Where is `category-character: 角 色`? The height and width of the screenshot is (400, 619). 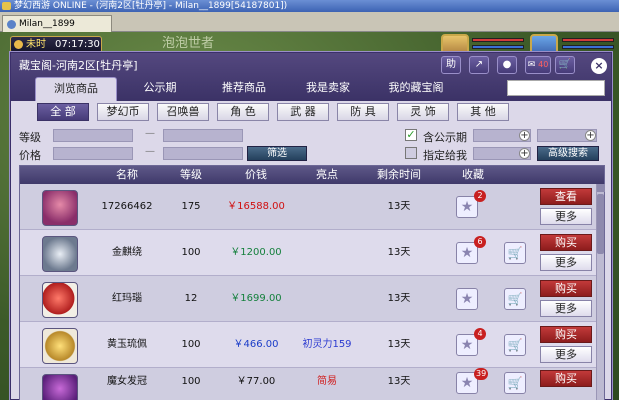 category-character: 角 色 is located at coordinates (243, 112).